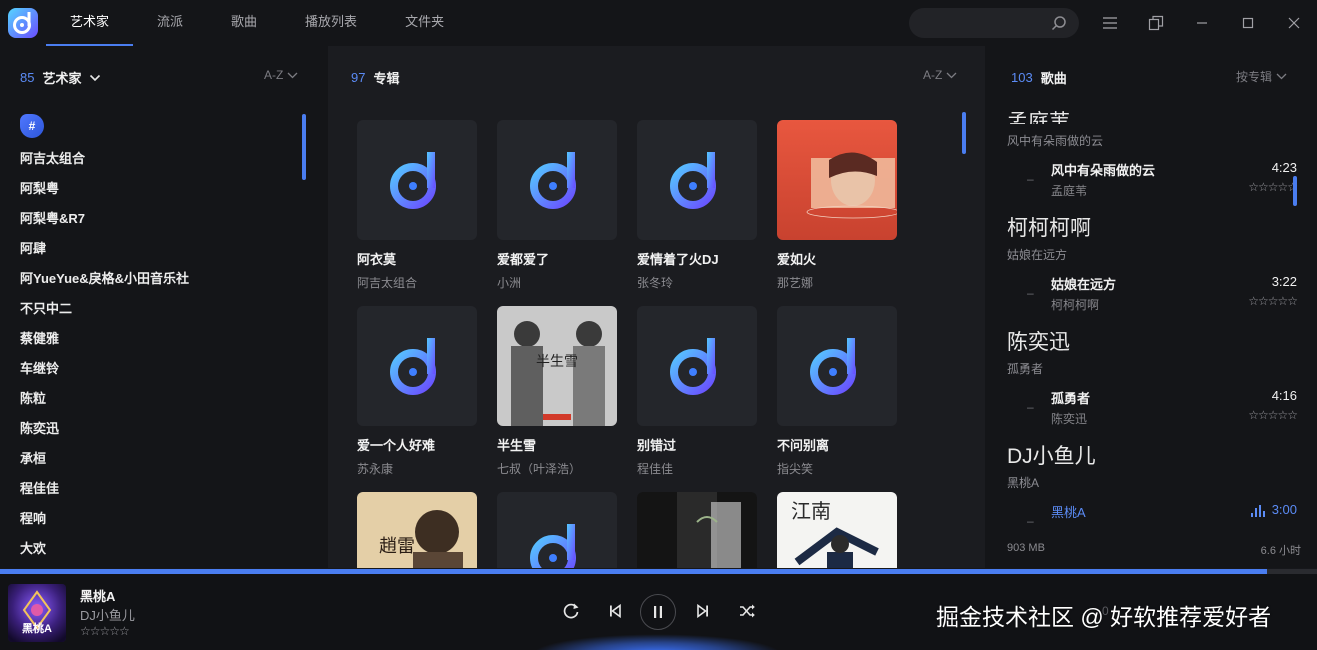 The image size is (1317, 650). Describe the element at coordinates (160, 549) in the screenshot. I see `artist-item: 大欢` at that location.